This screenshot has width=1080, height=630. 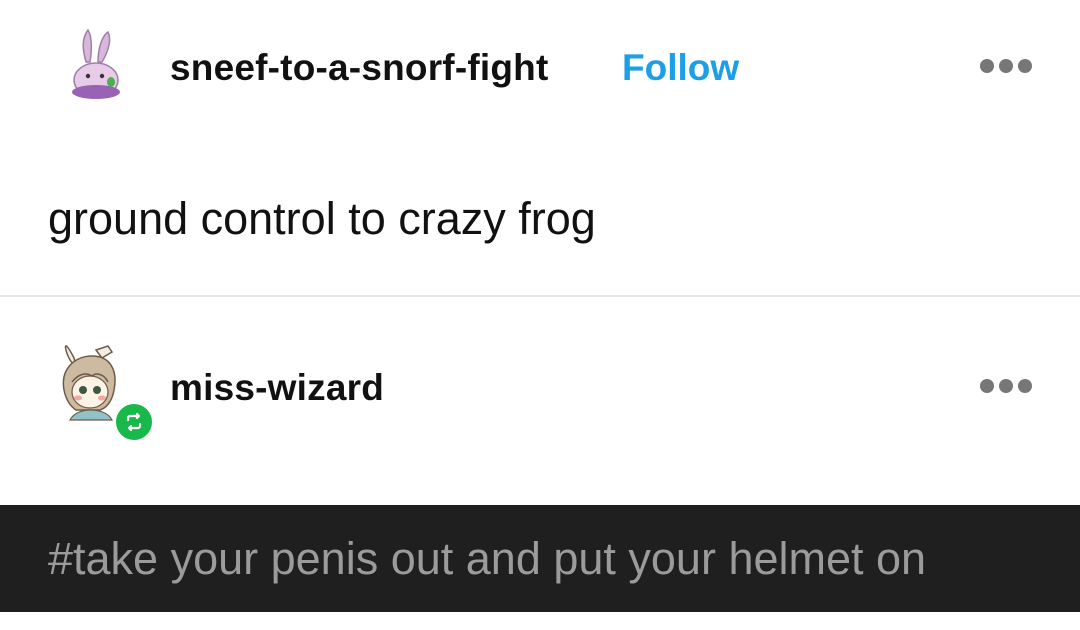 What do you see at coordinates (359, 68) in the screenshot?
I see `author-username: sneef-to-a-snorf-fight` at bounding box center [359, 68].